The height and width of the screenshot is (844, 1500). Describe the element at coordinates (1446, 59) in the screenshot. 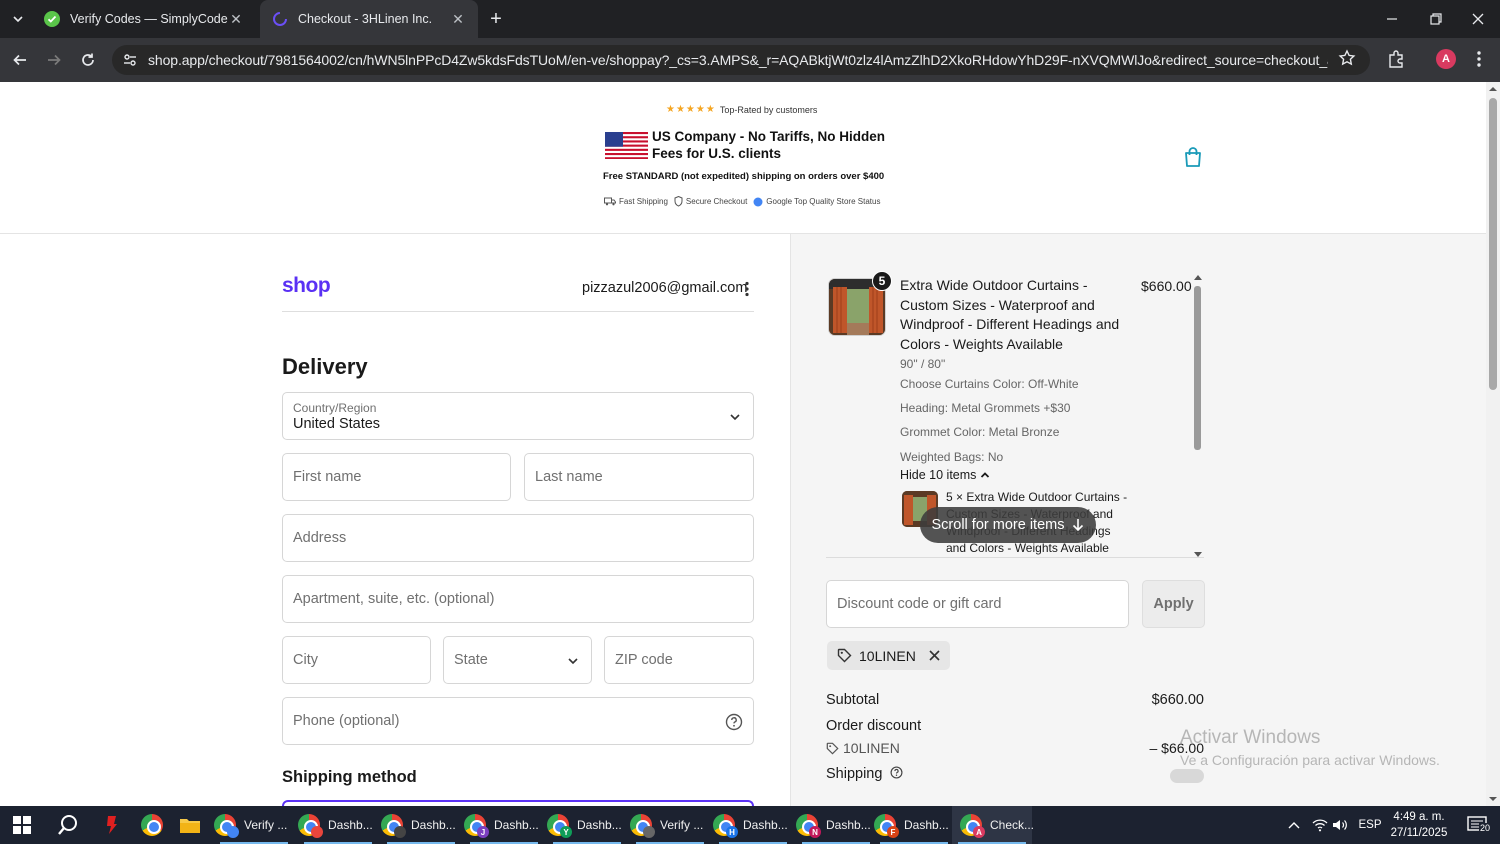

I see `profile-avatar: A` at that location.